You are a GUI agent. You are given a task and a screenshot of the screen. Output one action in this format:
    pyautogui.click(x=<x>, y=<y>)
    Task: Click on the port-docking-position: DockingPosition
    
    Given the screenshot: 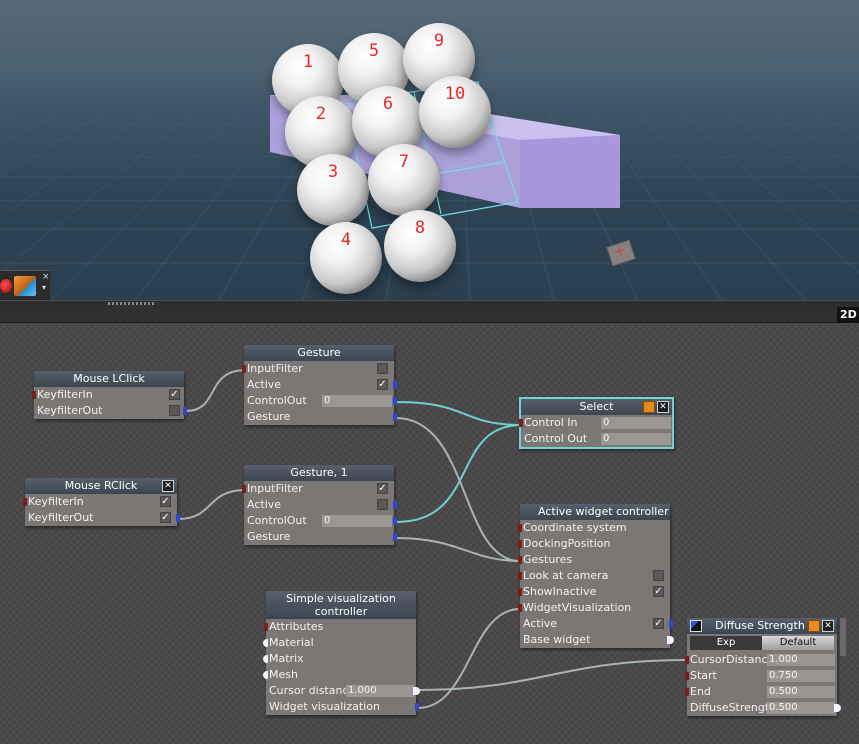 What is the action you would take?
    pyautogui.click(x=594, y=544)
    